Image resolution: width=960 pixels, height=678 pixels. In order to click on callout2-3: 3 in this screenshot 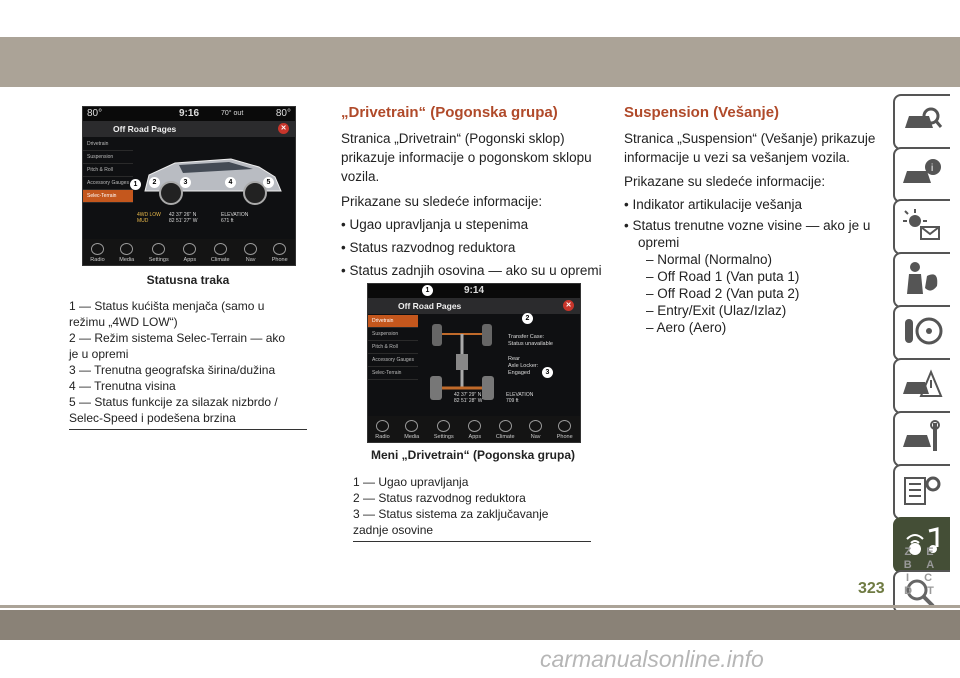, I will do `click(547, 372)`.